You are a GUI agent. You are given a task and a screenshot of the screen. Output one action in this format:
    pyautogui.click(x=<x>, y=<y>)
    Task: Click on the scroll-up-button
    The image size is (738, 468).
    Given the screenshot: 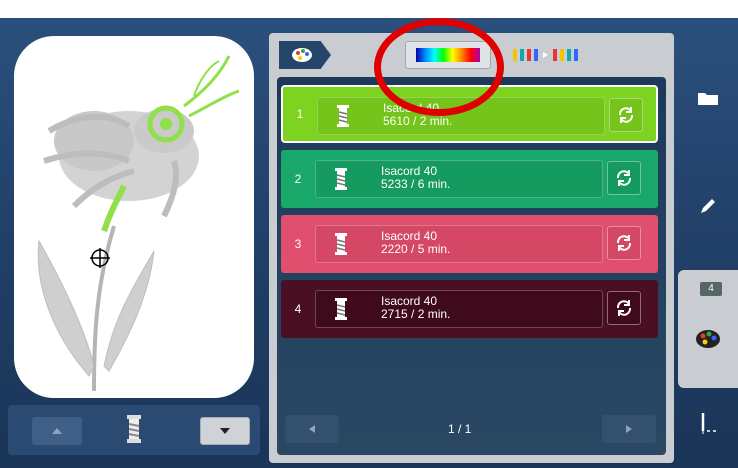 What is the action you would take?
    pyautogui.click(x=57, y=431)
    